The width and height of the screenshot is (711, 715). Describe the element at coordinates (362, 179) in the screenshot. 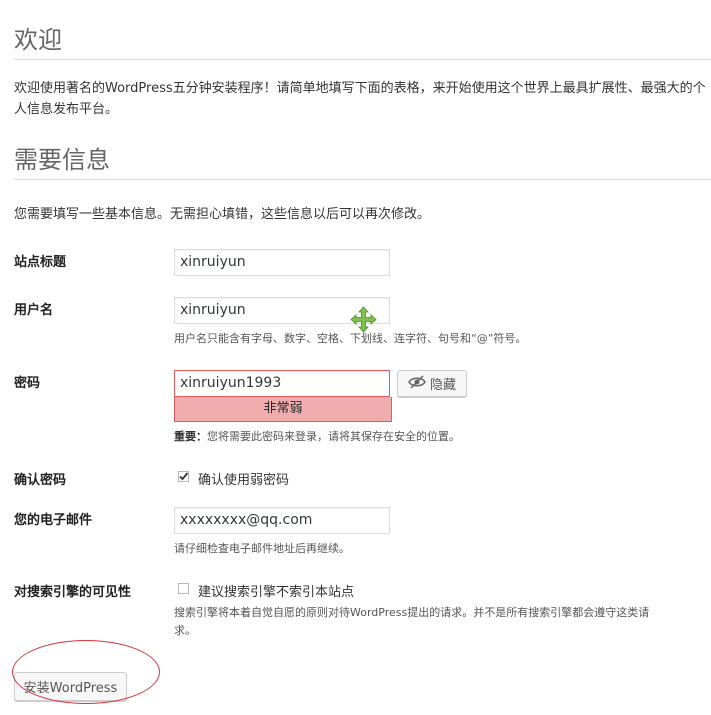

I see `info-divider` at that location.